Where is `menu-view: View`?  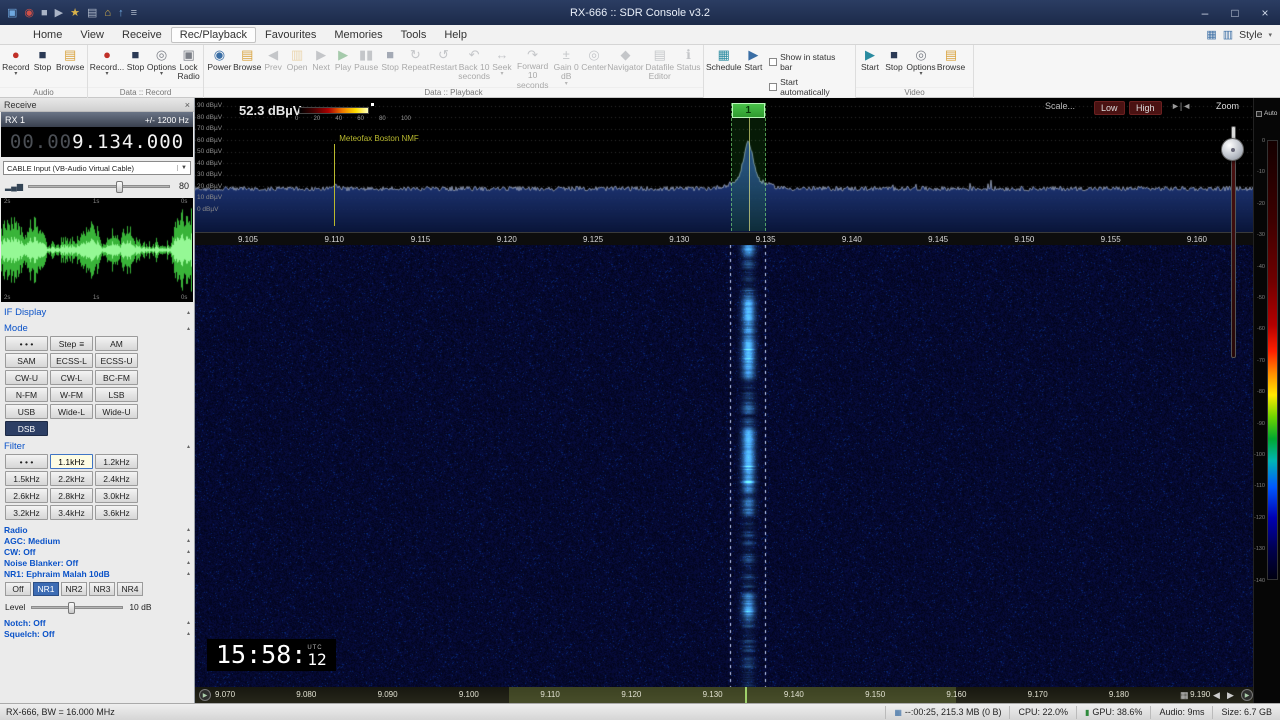 menu-view: View is located at coordinates (92, 35).